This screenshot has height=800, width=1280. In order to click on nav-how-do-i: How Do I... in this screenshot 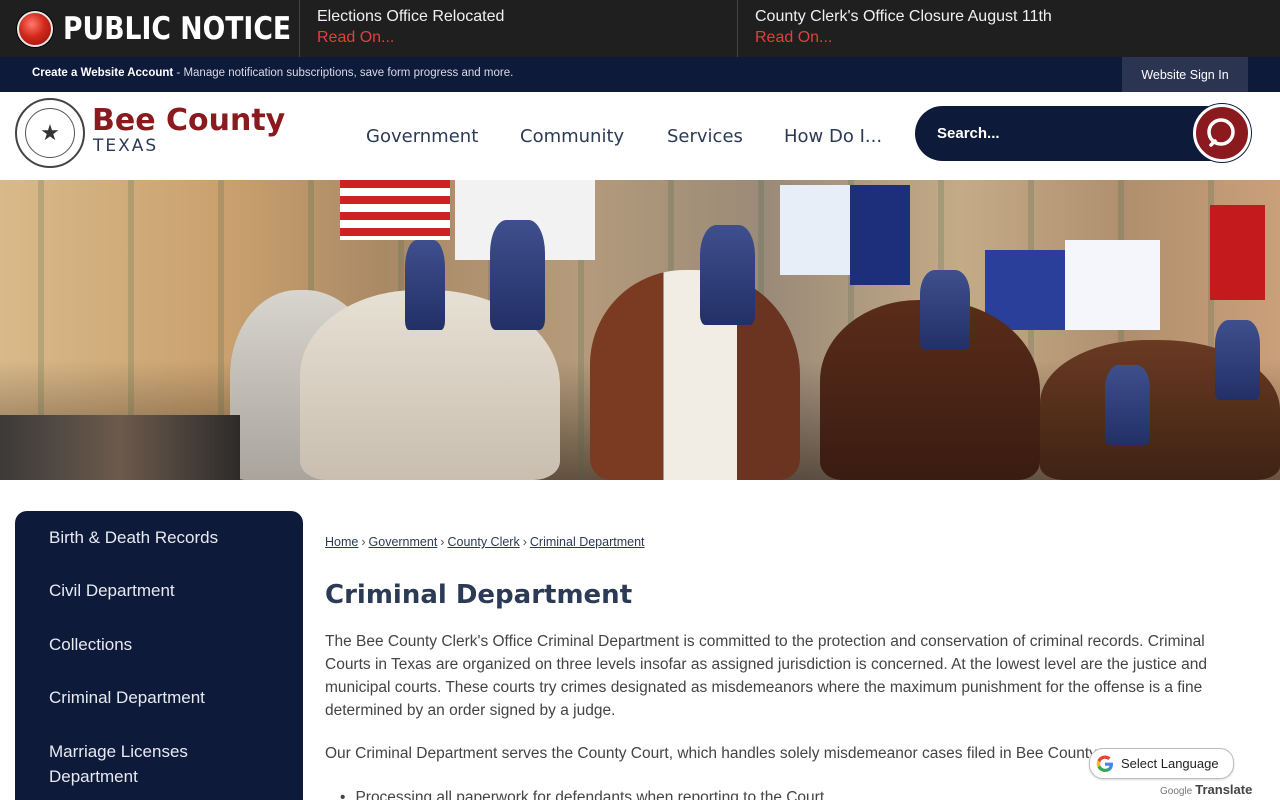, I will do `click(833, 136)`.